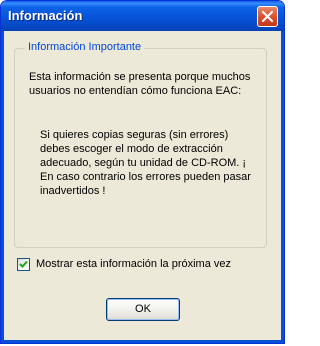 The image size is (320, 346). Describe the element at coordinates (142, 341) in the screenshot. I see `window-border-bottom` at that location.